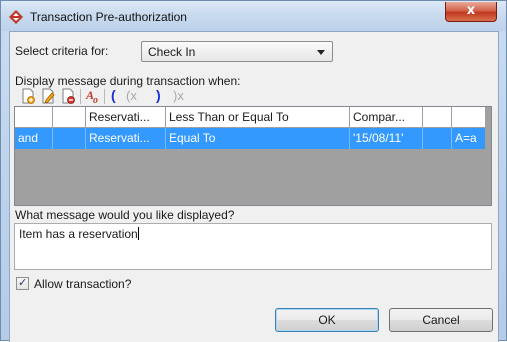  I want to click on criteria-selected-value: Check In, so click(172, 52).